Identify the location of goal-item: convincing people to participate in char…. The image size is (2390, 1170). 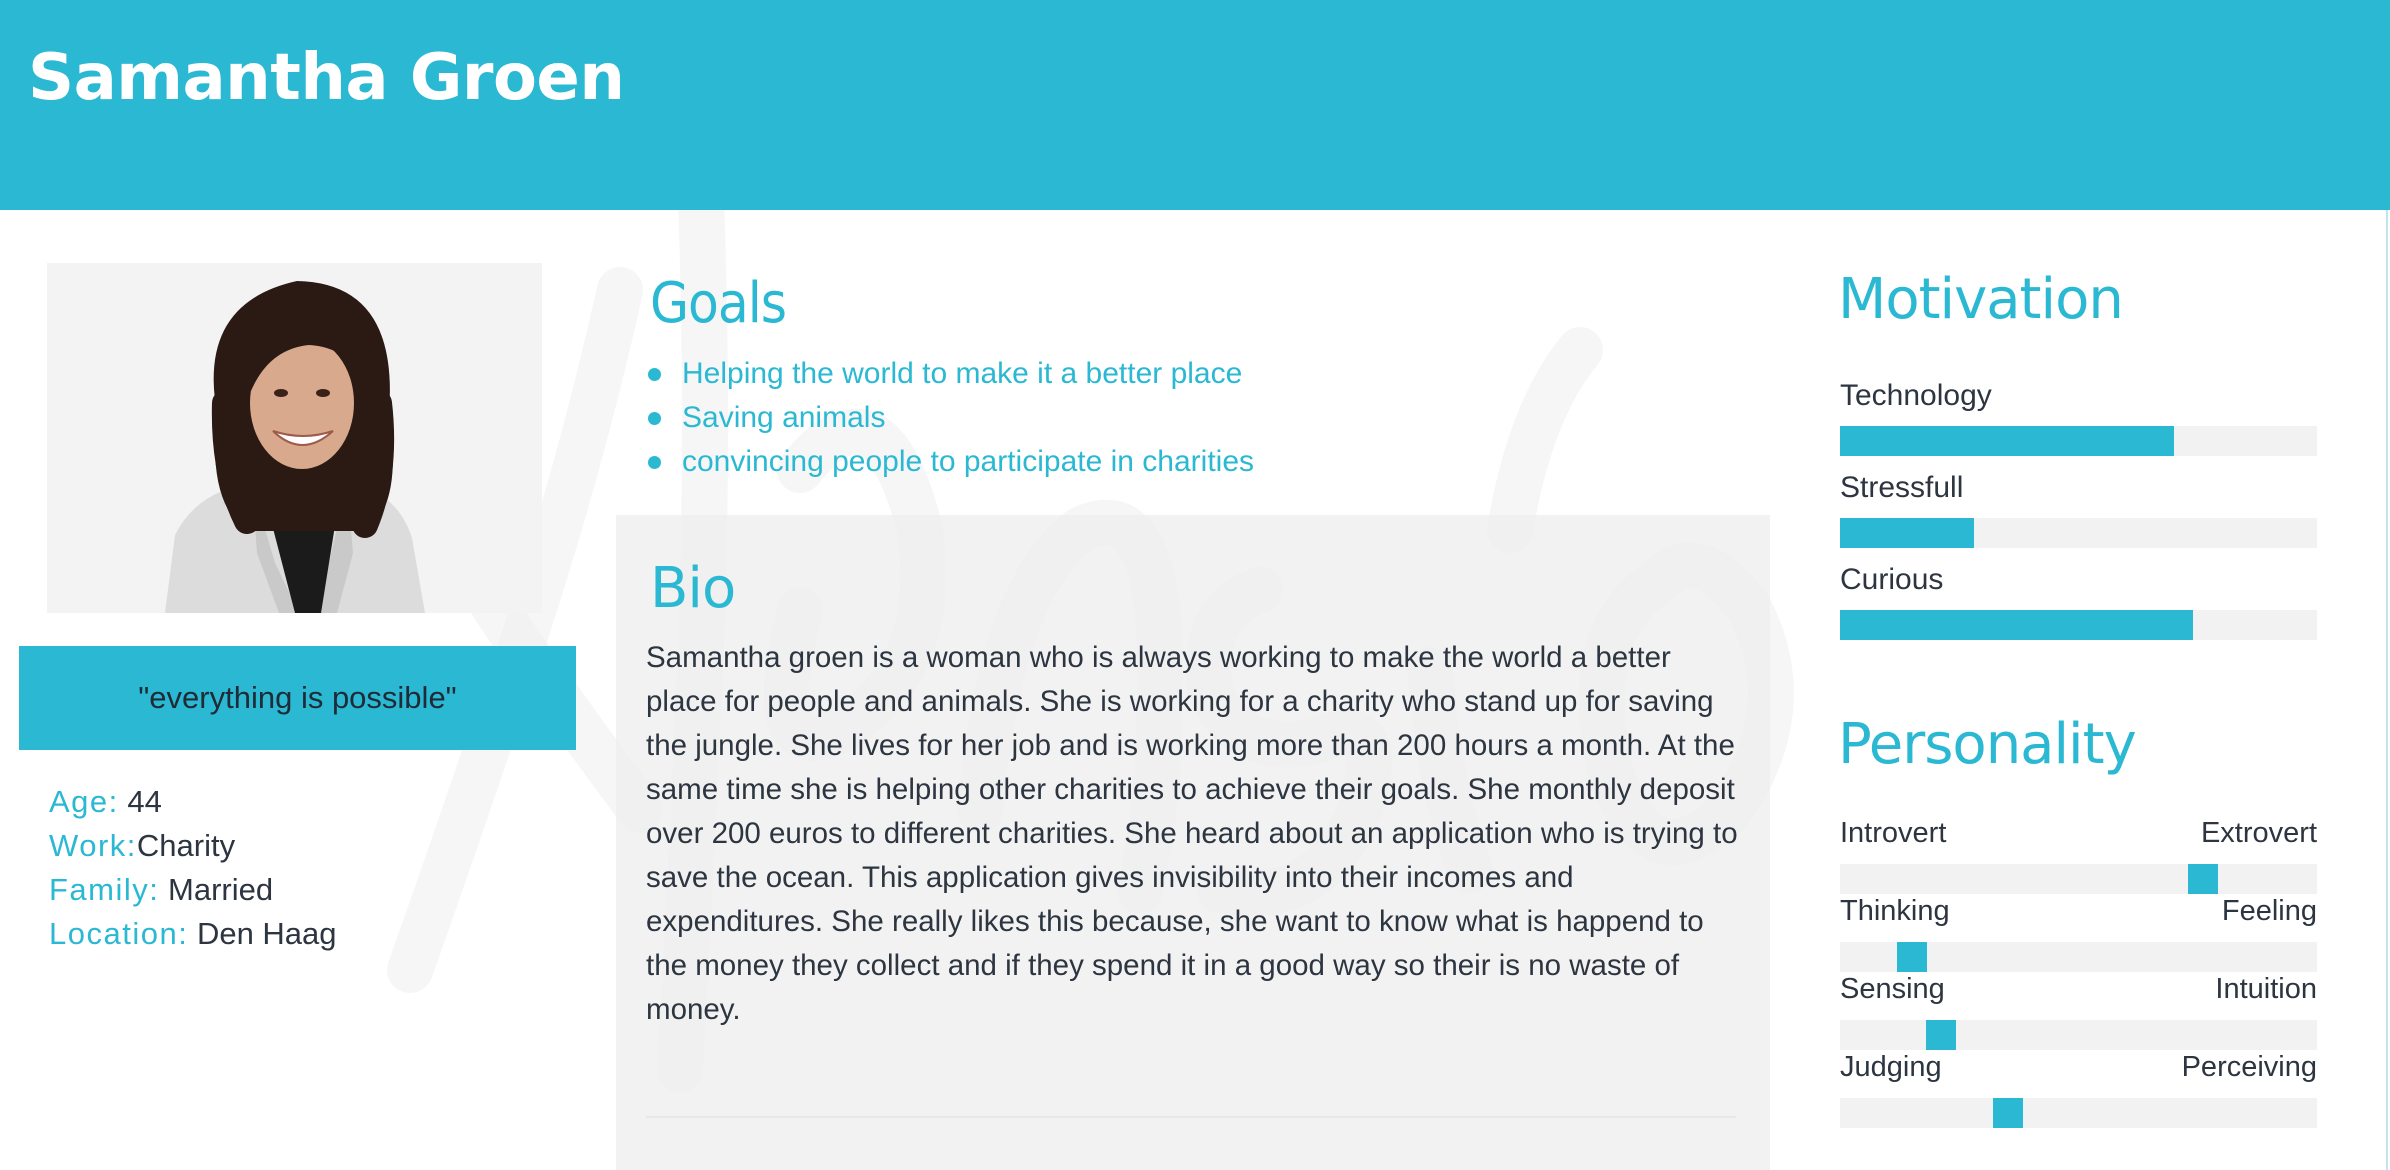
(1196, 462).